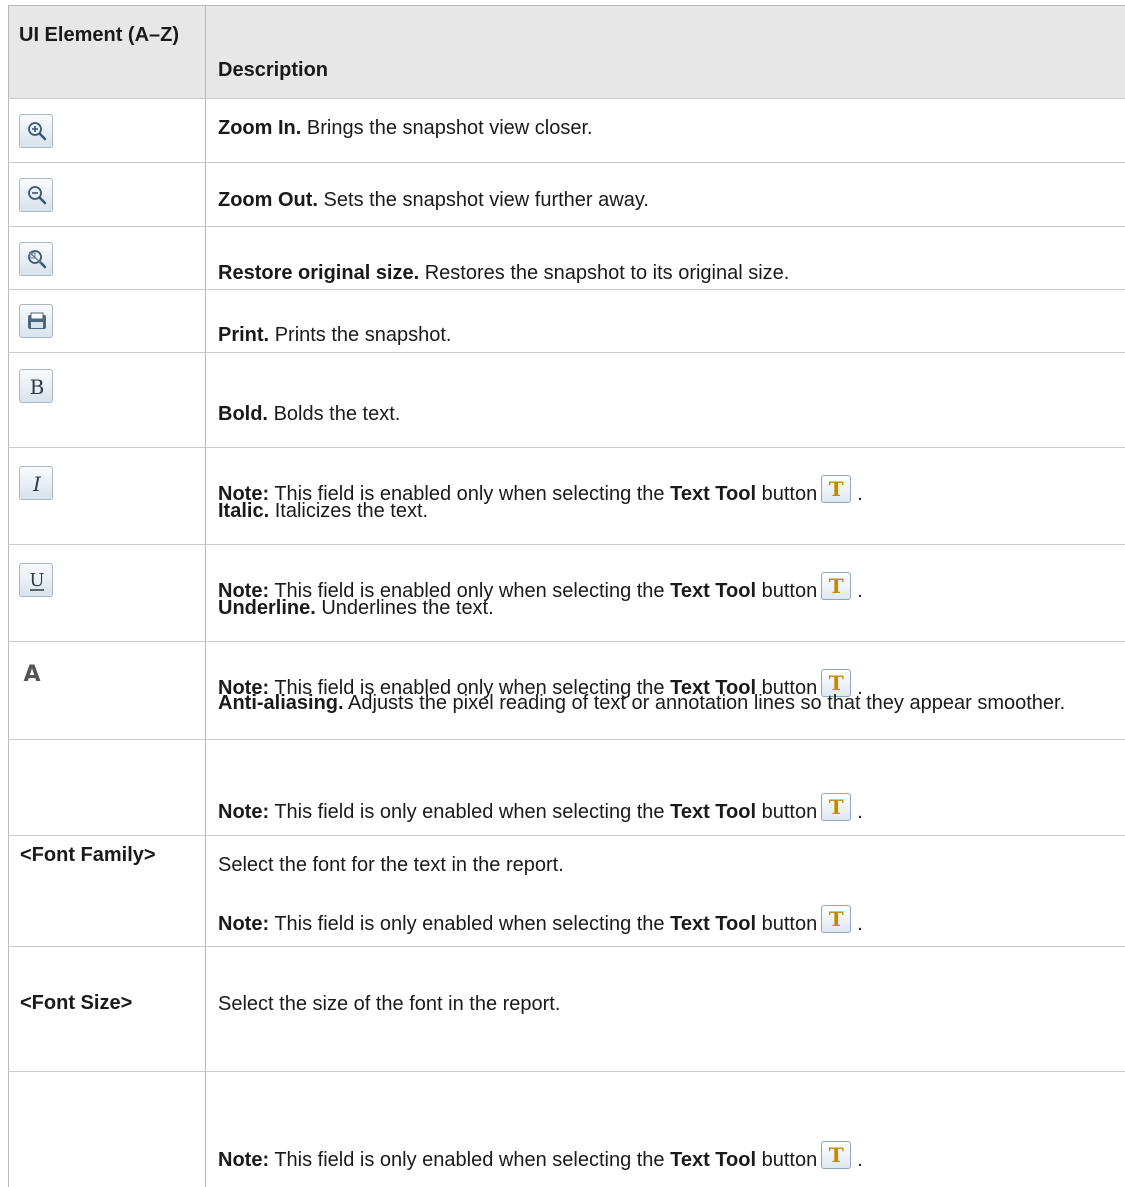 This screenshot has width=1125, height=1187. Describe the element at coordinates (449, 128) in the screenshot. I see `row-text: Brings the snapshot view closer.` at that location.